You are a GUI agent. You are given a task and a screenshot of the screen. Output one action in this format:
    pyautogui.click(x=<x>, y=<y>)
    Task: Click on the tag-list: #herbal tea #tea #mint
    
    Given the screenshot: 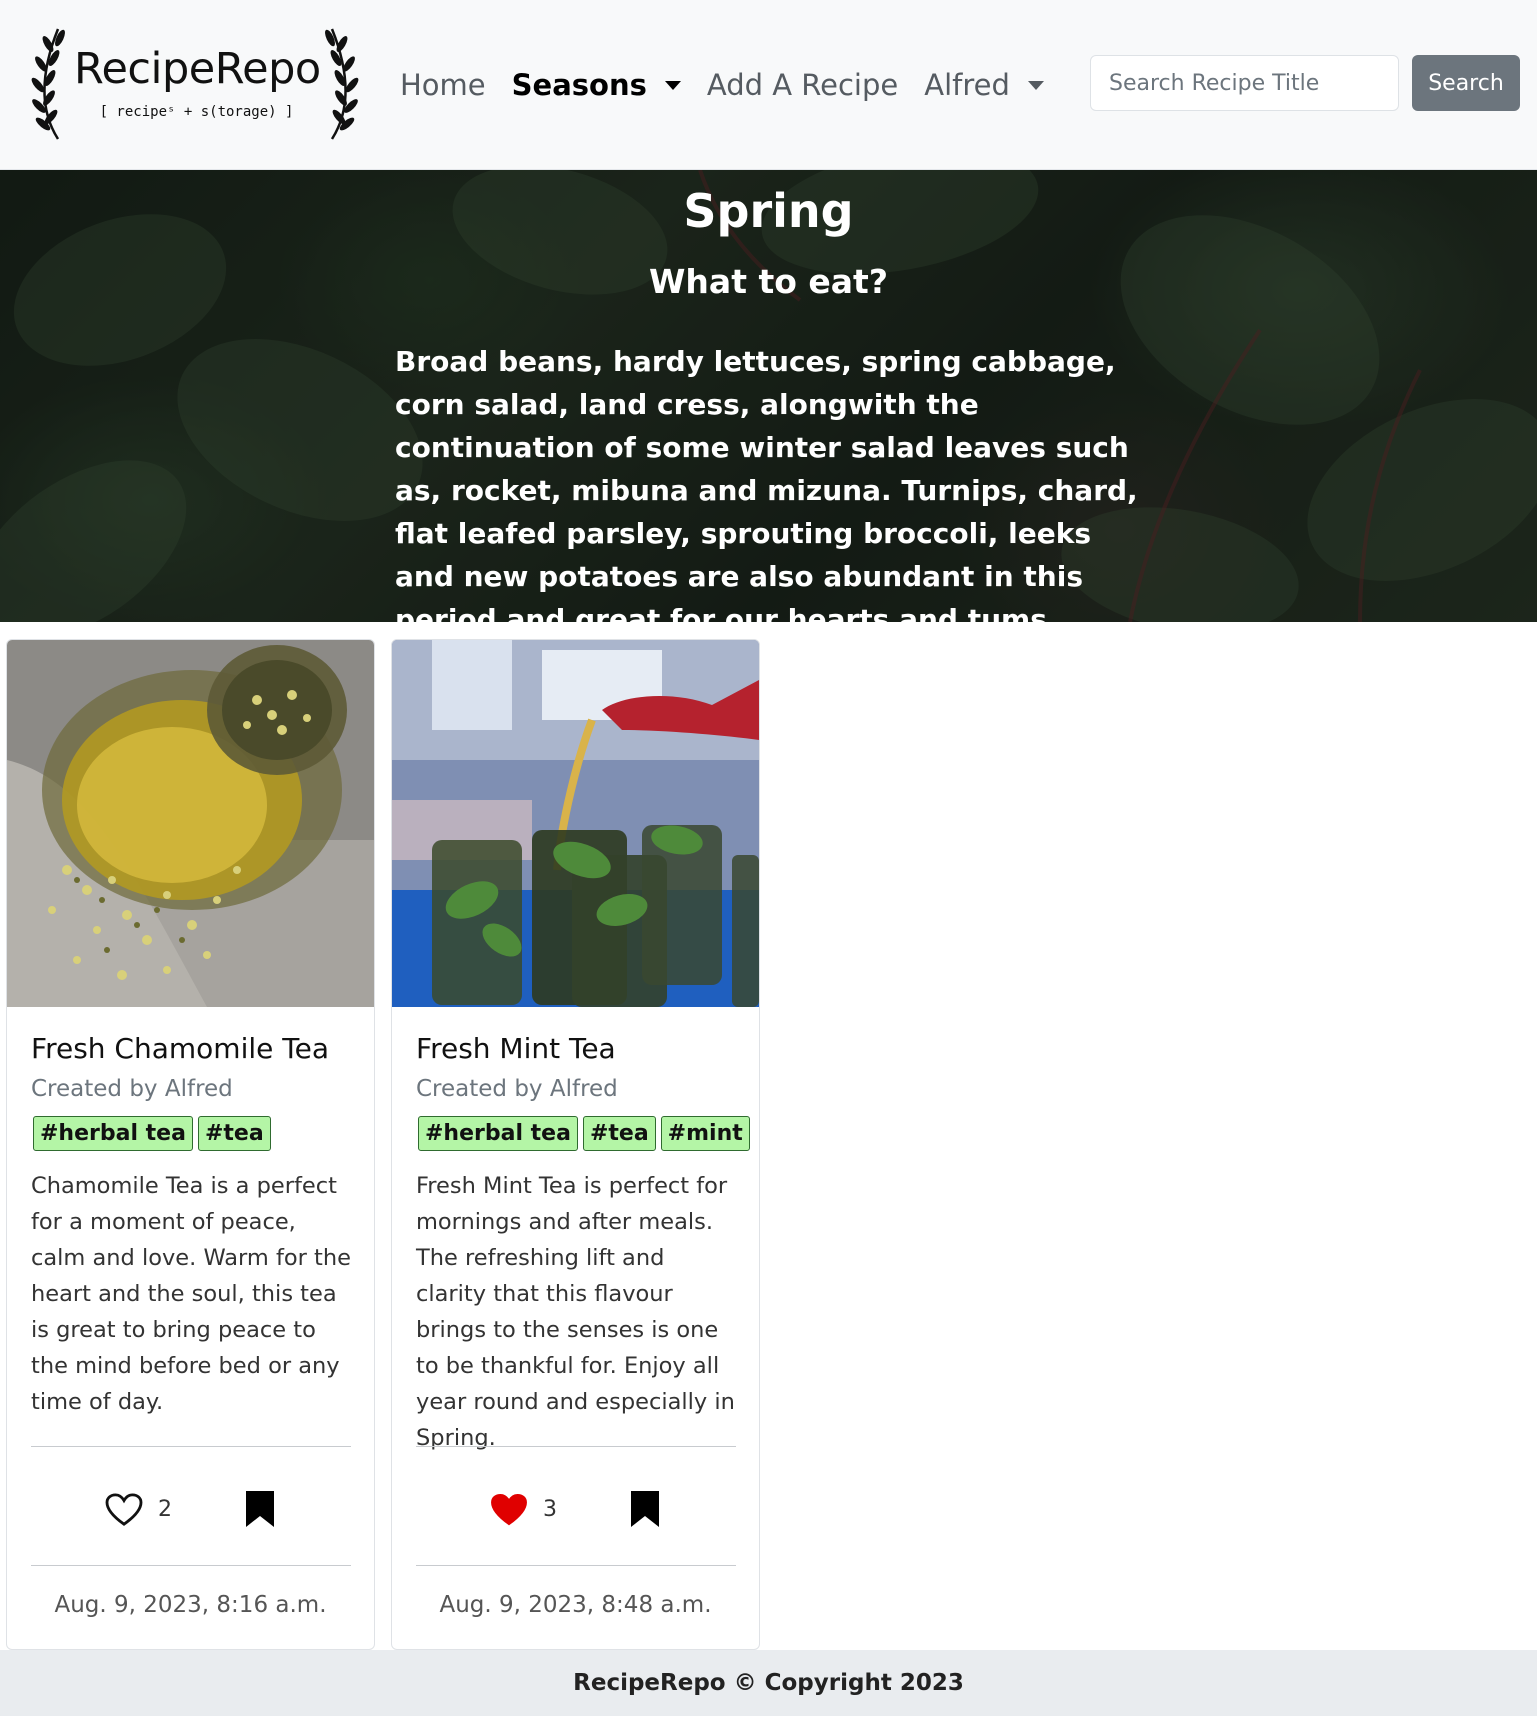 What is the action you would take?
    pyautogui.click(x=586, y=1133)
    